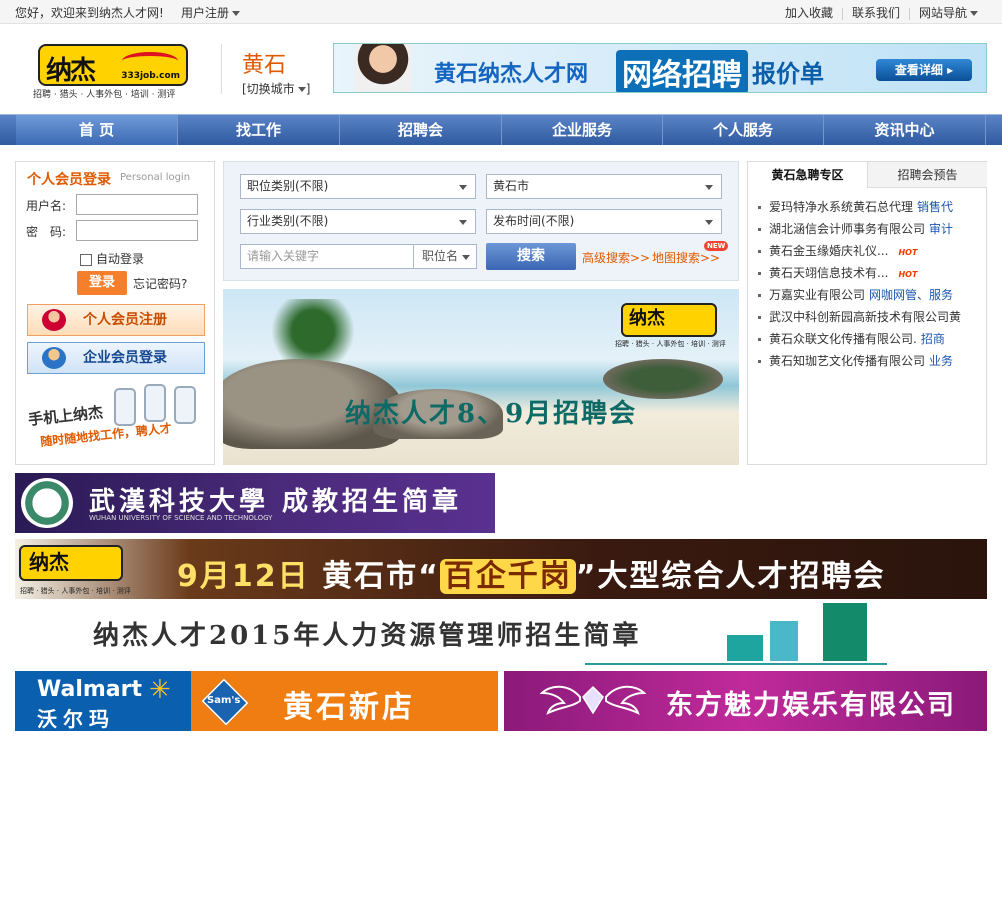 The height and width of the screenshot is (911, 1002). What do you see at coordinates (367, 636) in the screenshot?
I see `hr-banner-title: 纳杰人才2015年人力资源管理师招生简章` at bounding box center [367, 636].